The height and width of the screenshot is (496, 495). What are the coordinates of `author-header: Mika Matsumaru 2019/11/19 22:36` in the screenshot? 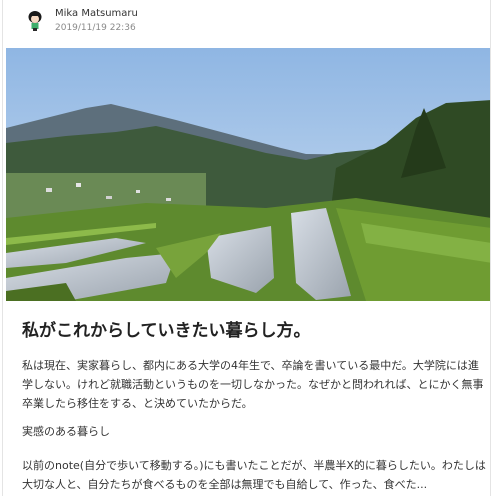 It's located at (80, 21).